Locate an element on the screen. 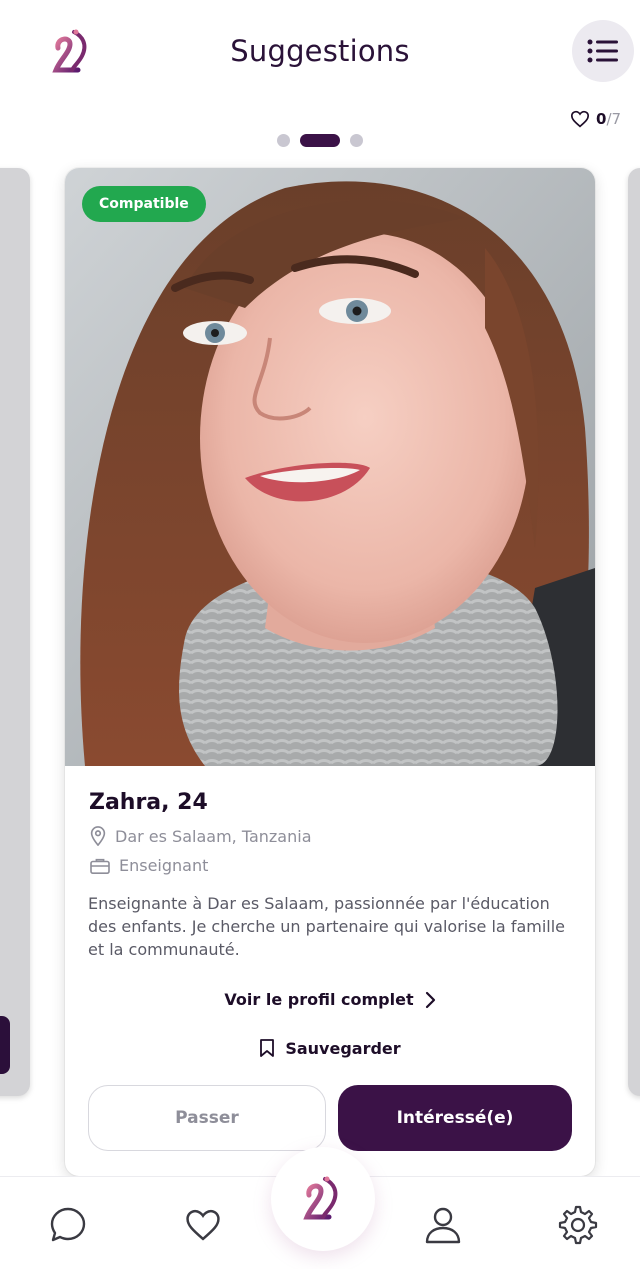 This screenshot has width=640, height=1269. nav-home is located at coordinates (323, 1199).